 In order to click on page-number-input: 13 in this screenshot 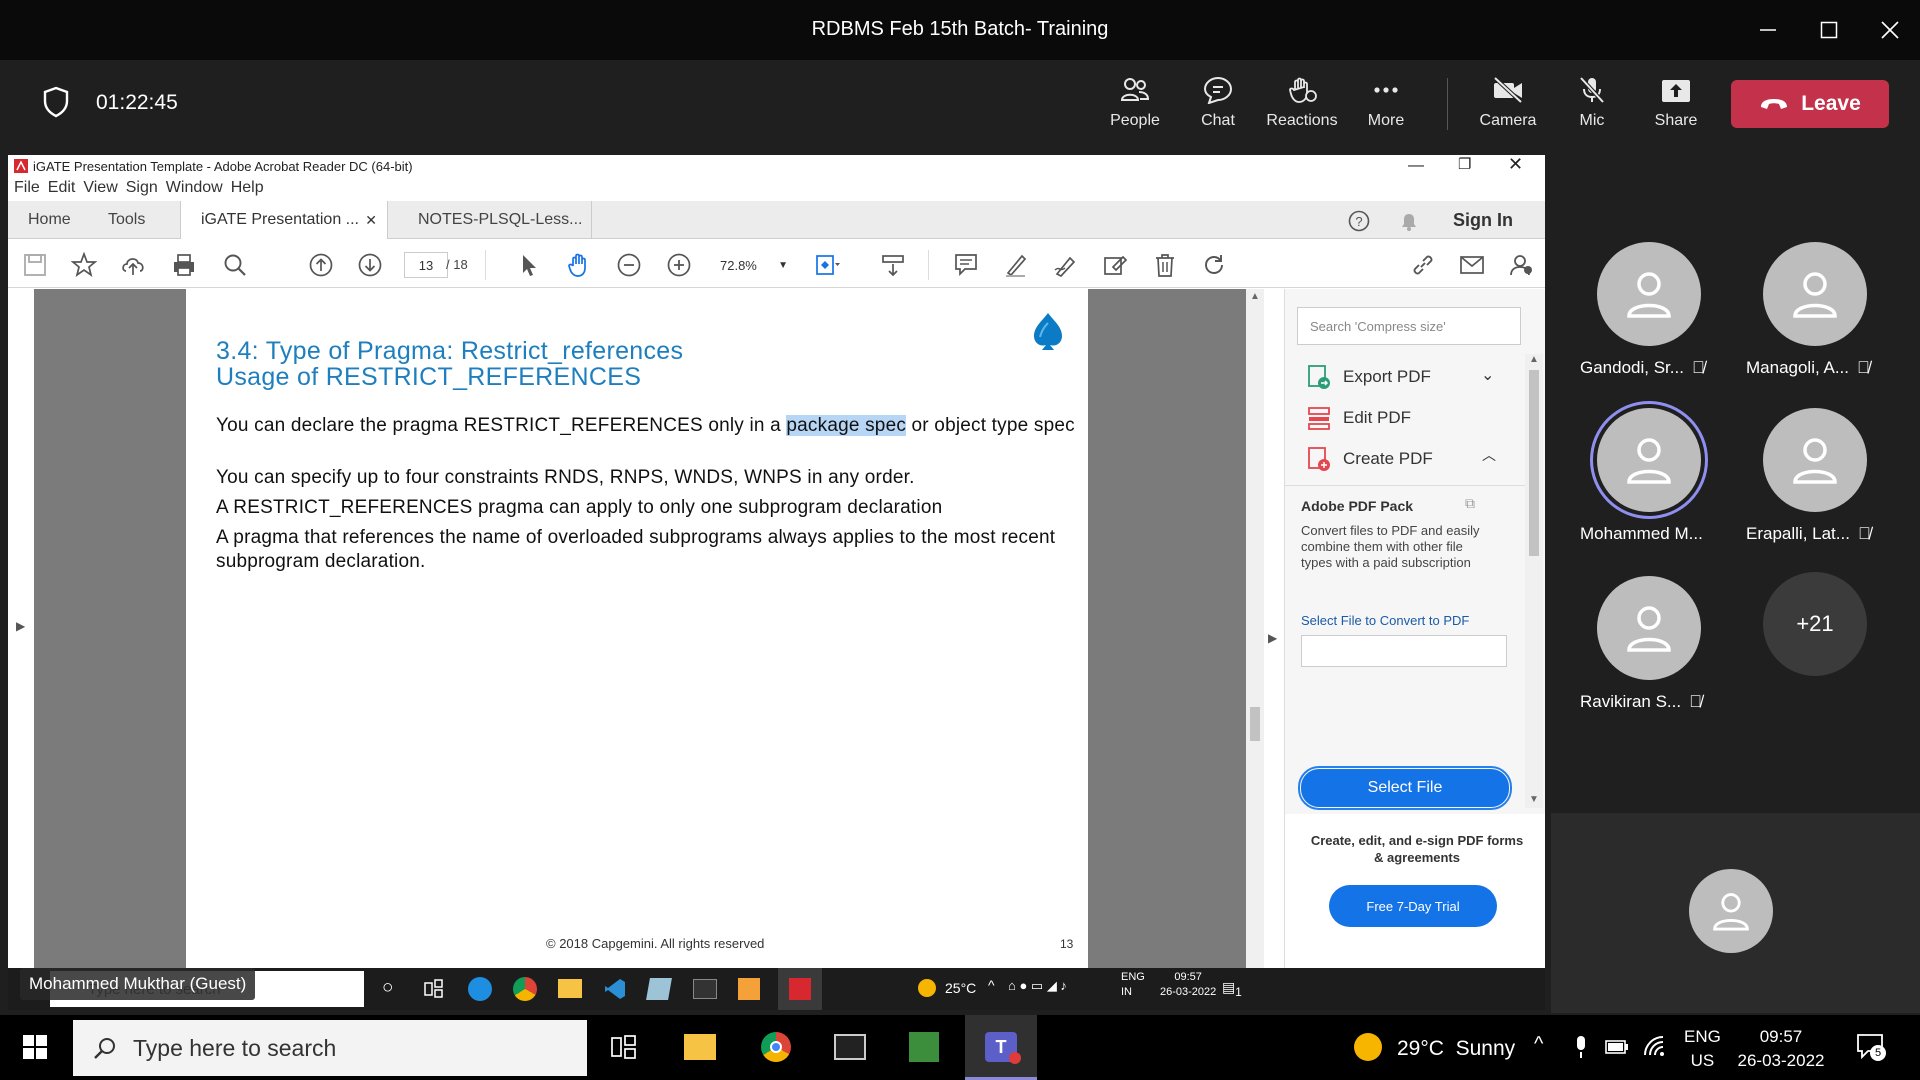, I will do `click(426, 265)`.